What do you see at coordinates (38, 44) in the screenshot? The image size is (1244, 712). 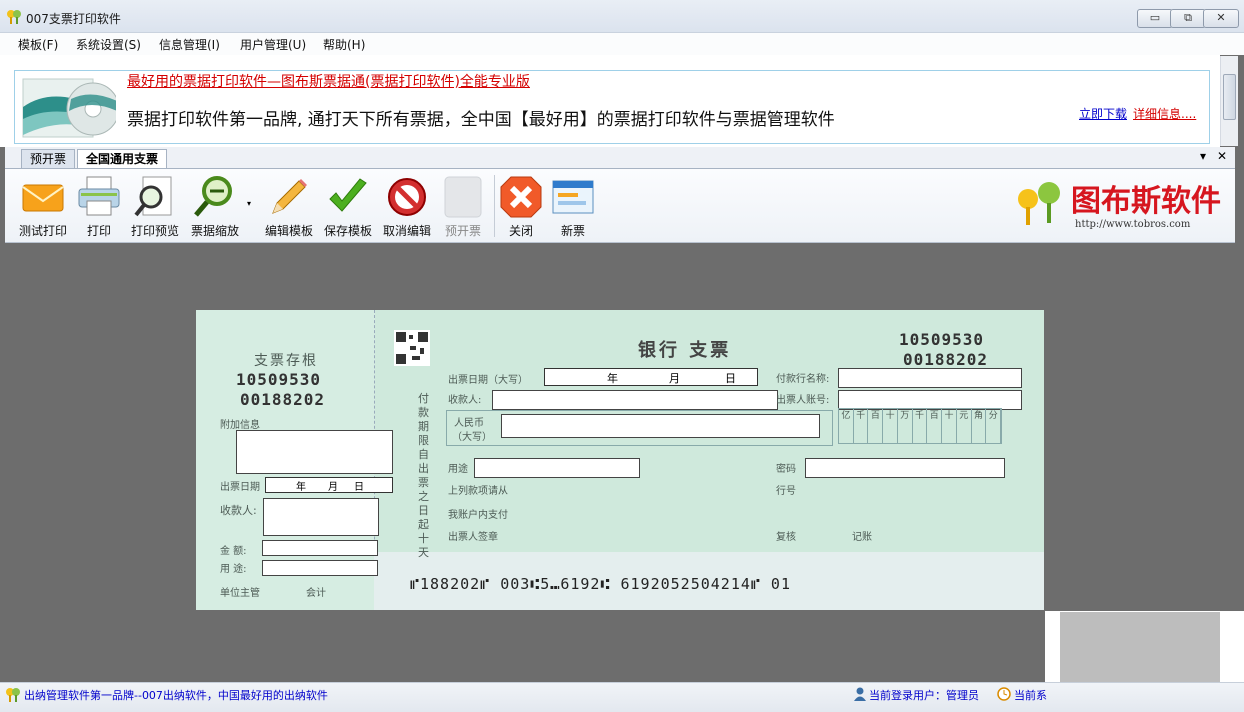 I see `menu-template: 模板(F)` at bounding box center [38, 44].